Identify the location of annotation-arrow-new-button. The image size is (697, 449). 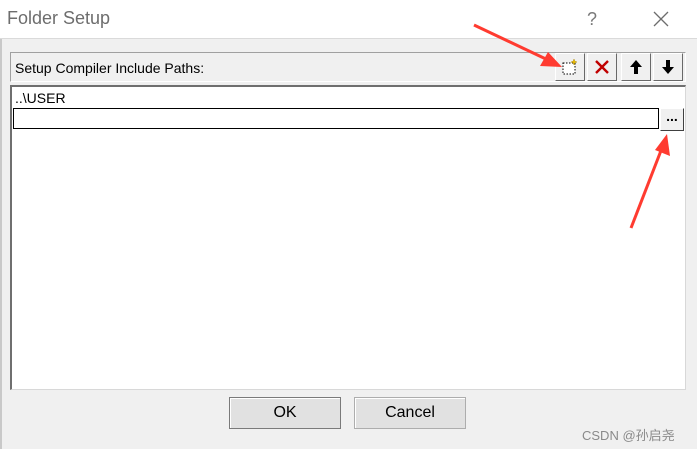
(517, 45).